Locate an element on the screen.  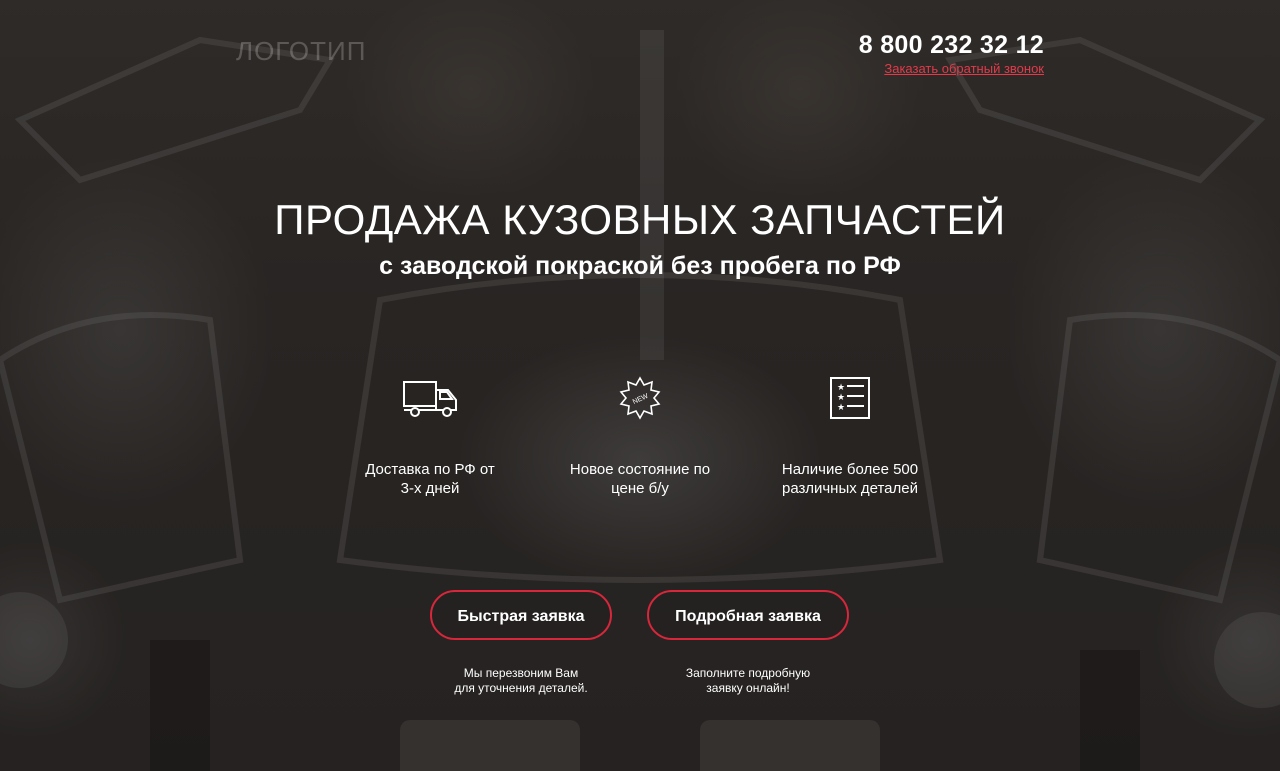
detailed-request-note: Заполните подробную заявку онлайн! is located at coordinates (748, 680).